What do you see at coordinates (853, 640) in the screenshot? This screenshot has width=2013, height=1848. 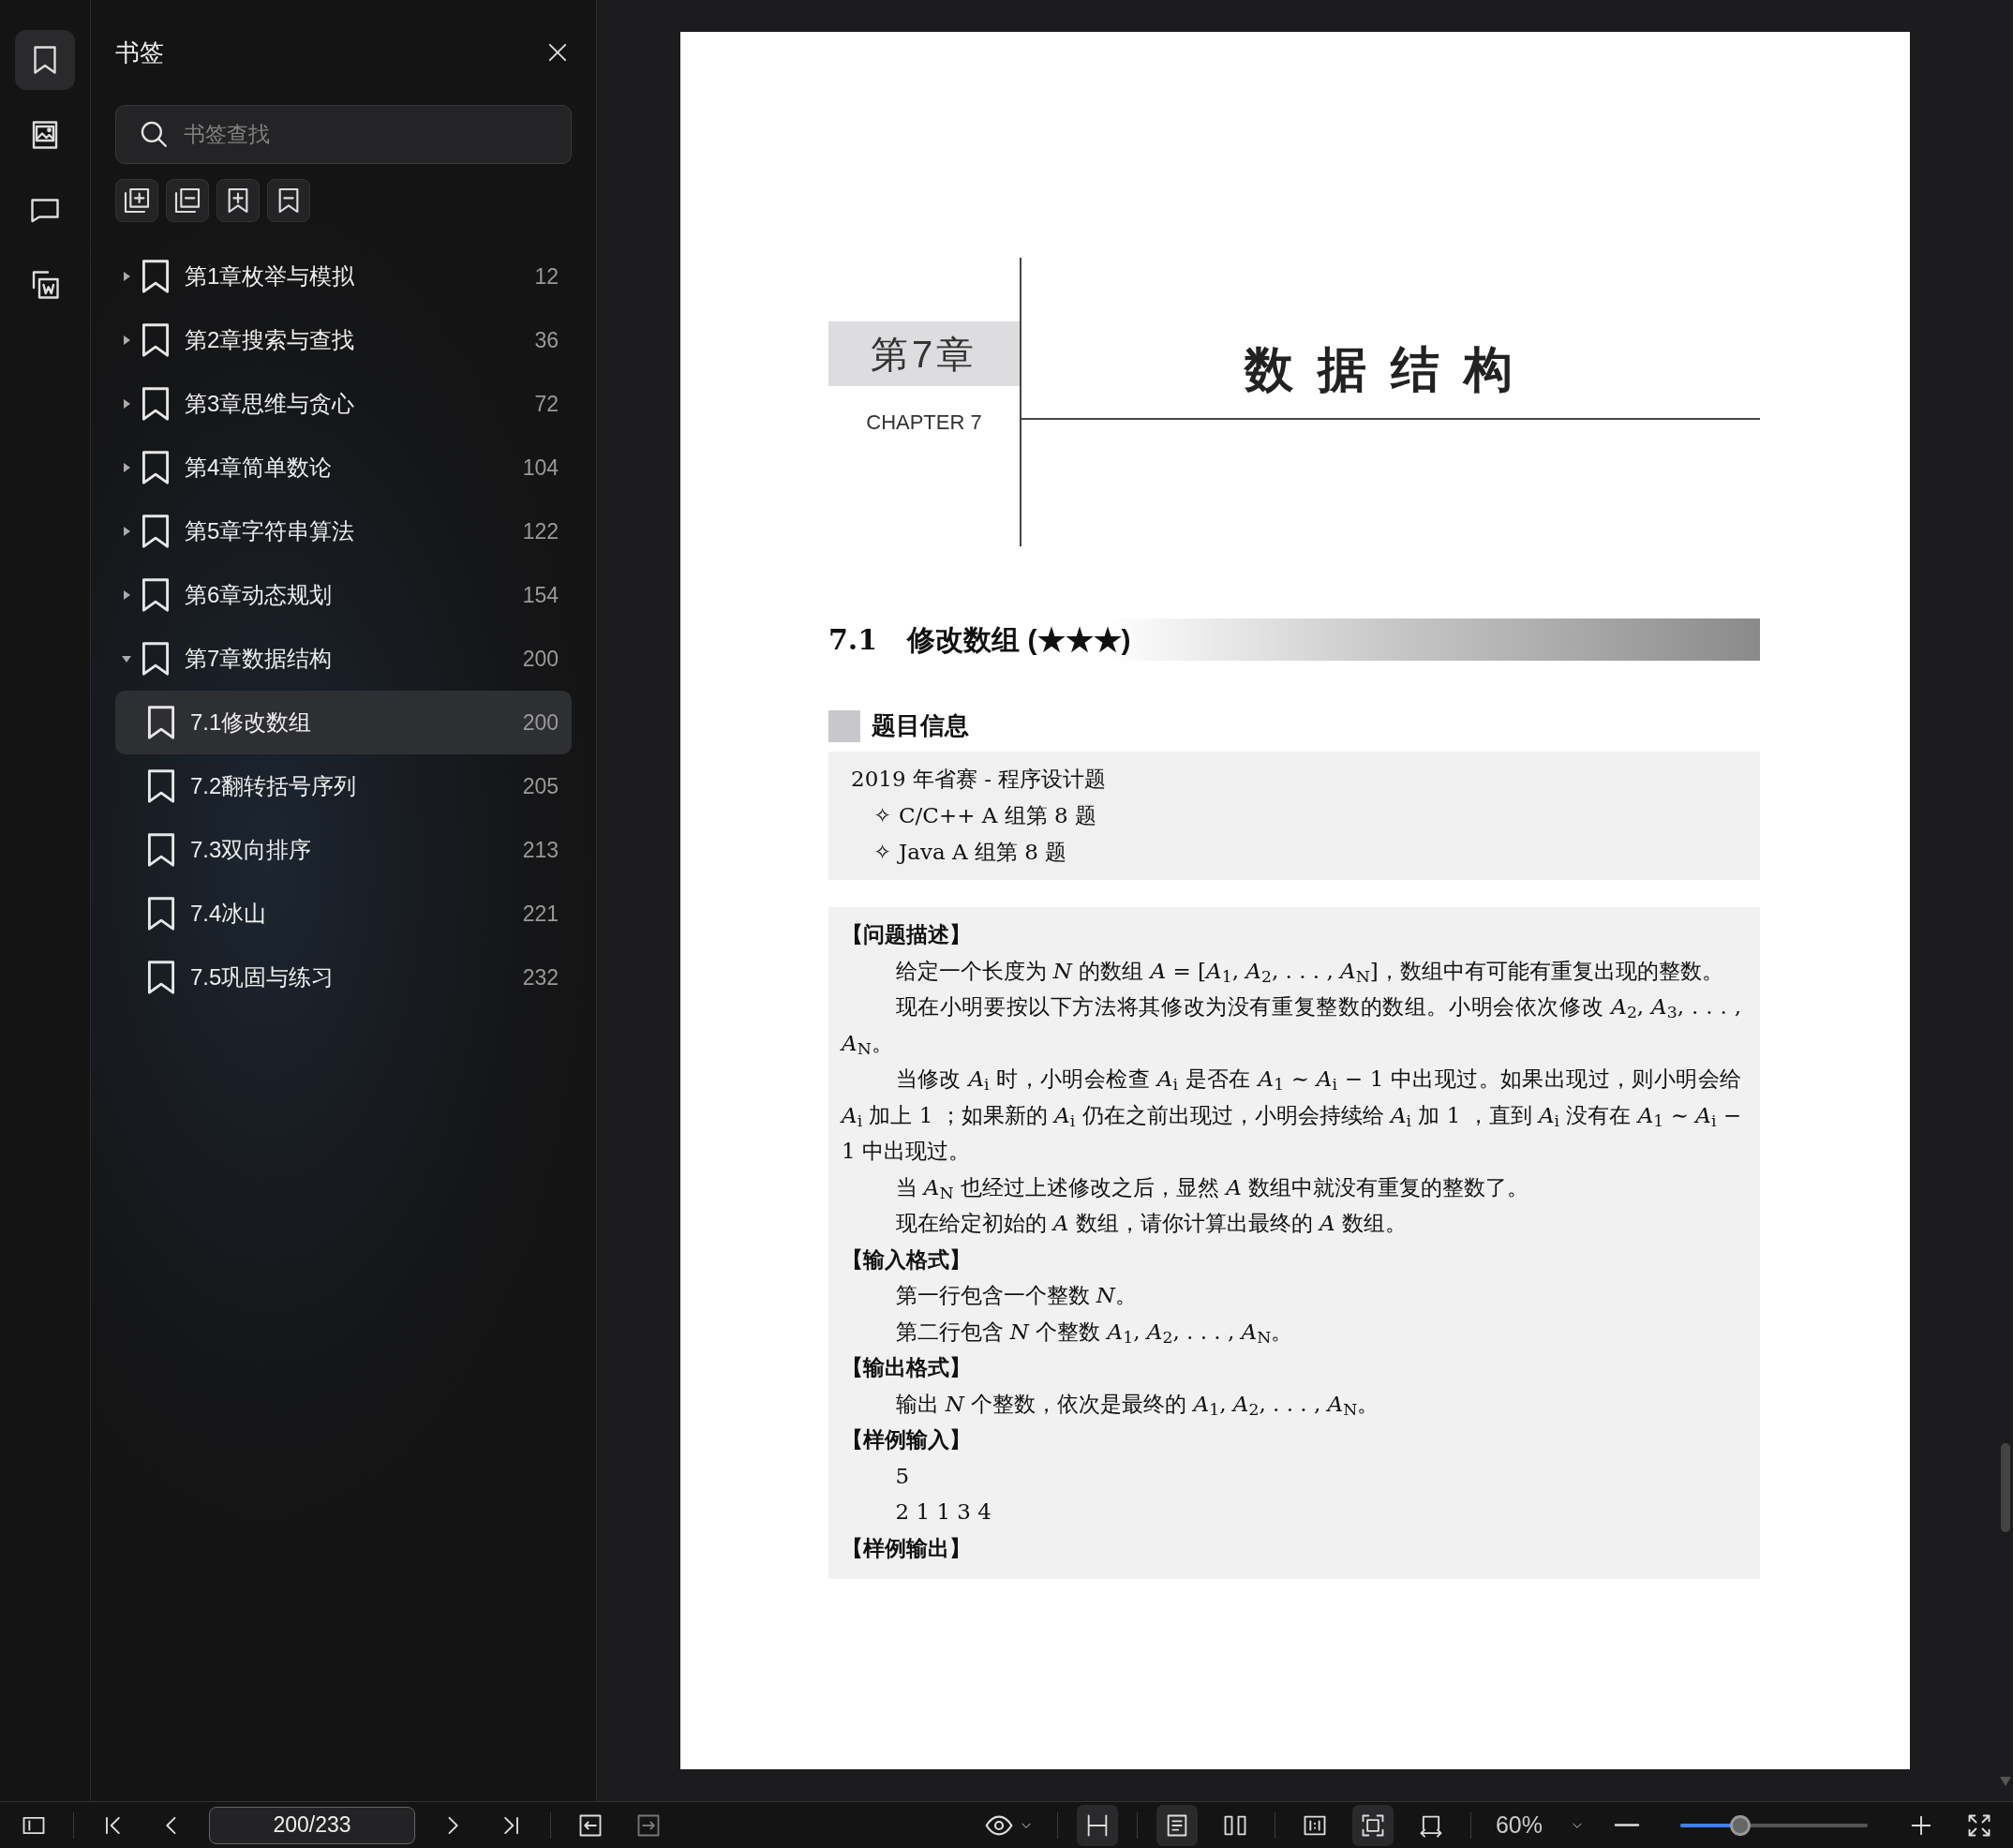 I see `section-number: 7.1` at bounding box center [853, 640].